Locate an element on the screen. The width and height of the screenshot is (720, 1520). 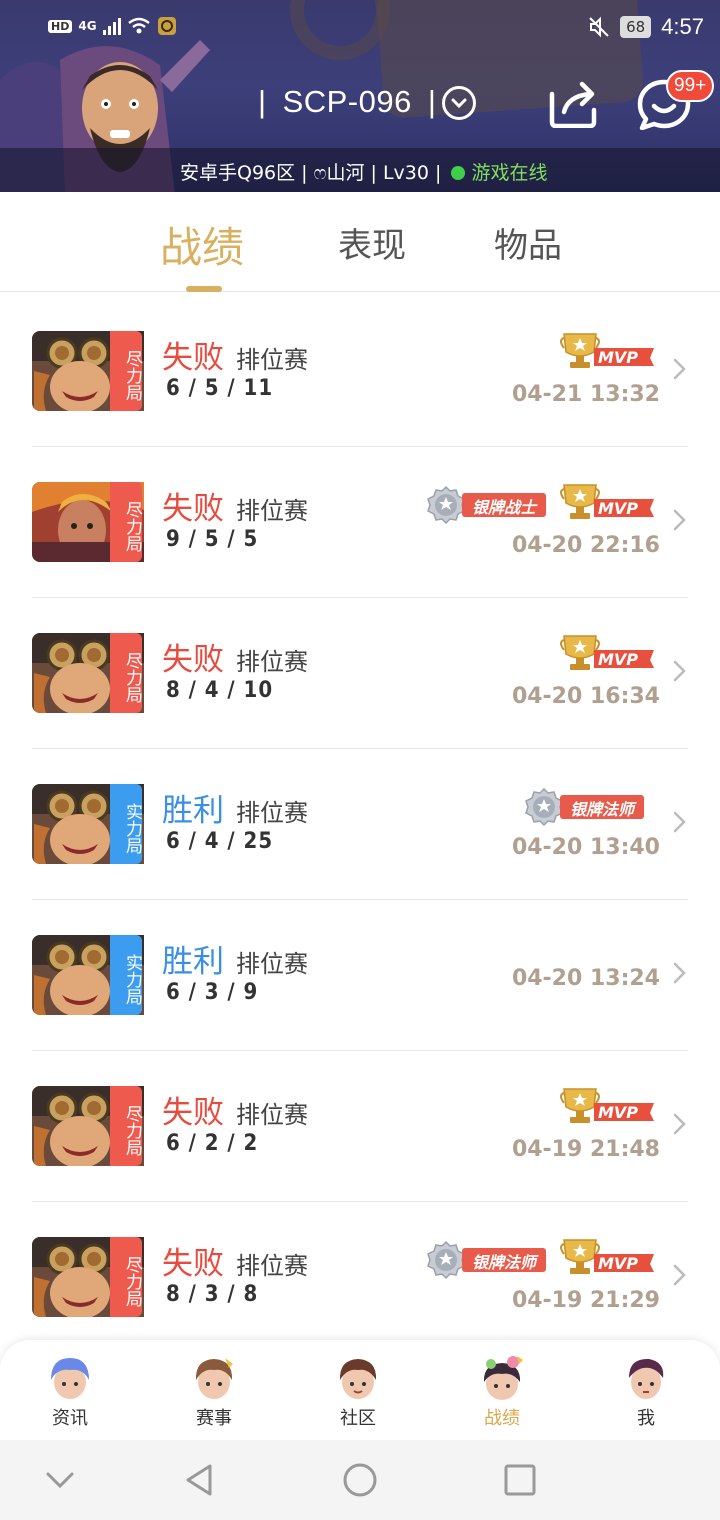
nav-item-profile: 我 is located at coordinates (646, 1392).